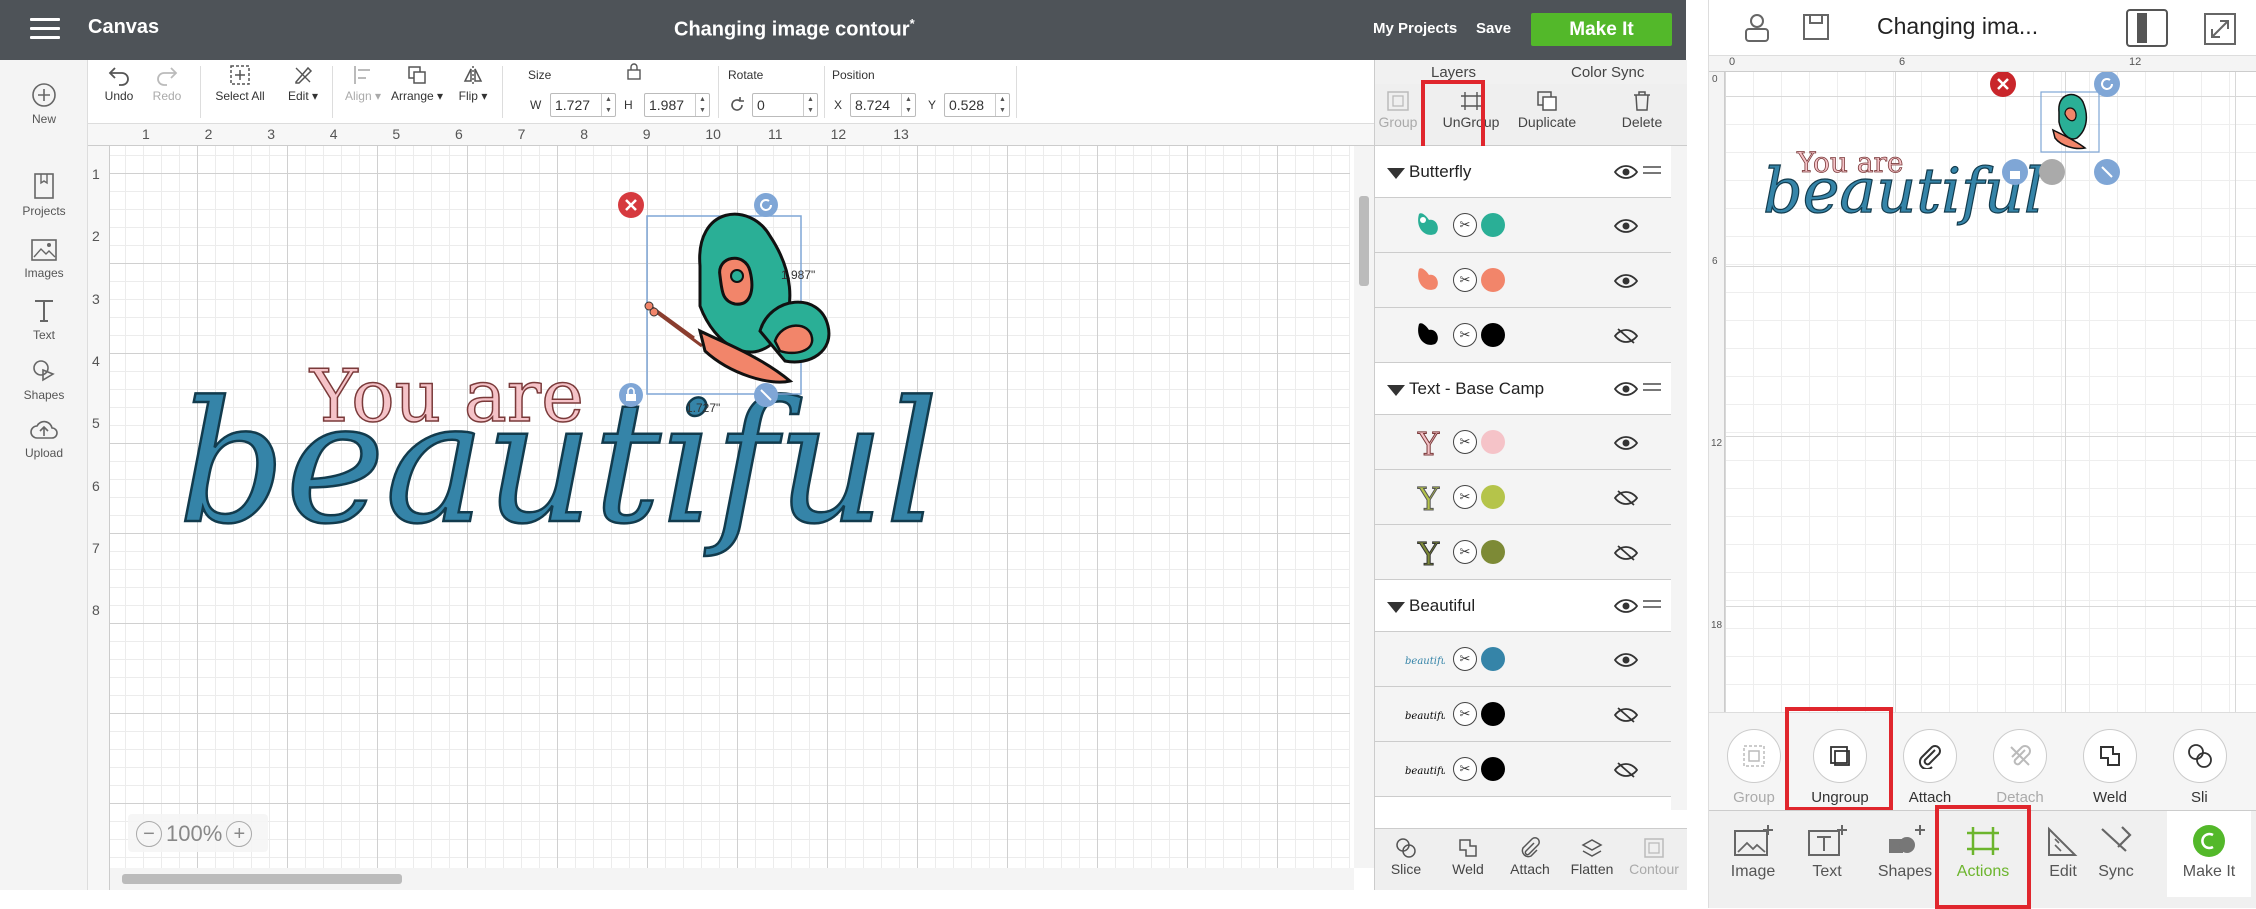  I want to click on lock-icon, so click(634, 71).